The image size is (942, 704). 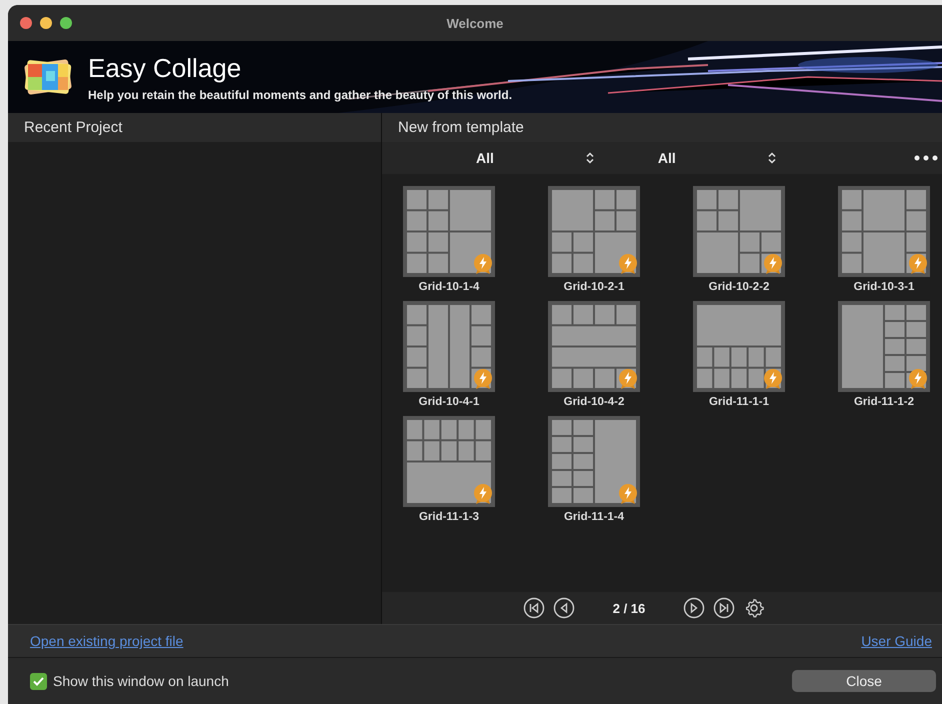 I want to click on template-name: Grid-11-1-3, so click(x=449, y=517).